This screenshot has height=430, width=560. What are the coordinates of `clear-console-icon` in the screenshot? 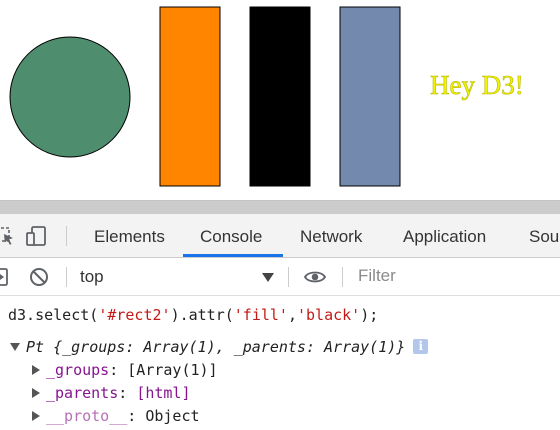 It's located at (39, 277).